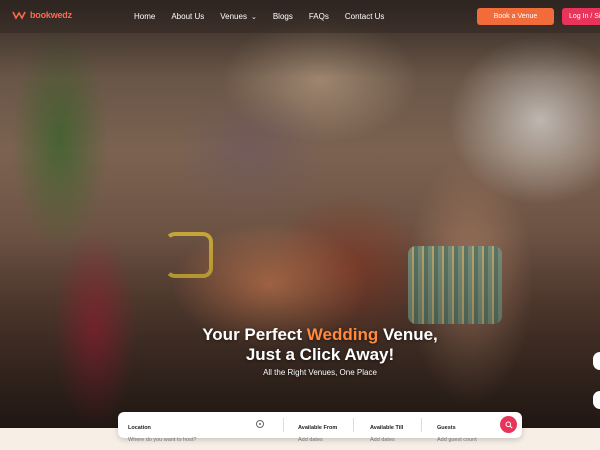 The width and height of the screenshot is (600, 450). Describe the element at coordinates (190, 429) in the screenshot. I see `location-field: Location` at that location.